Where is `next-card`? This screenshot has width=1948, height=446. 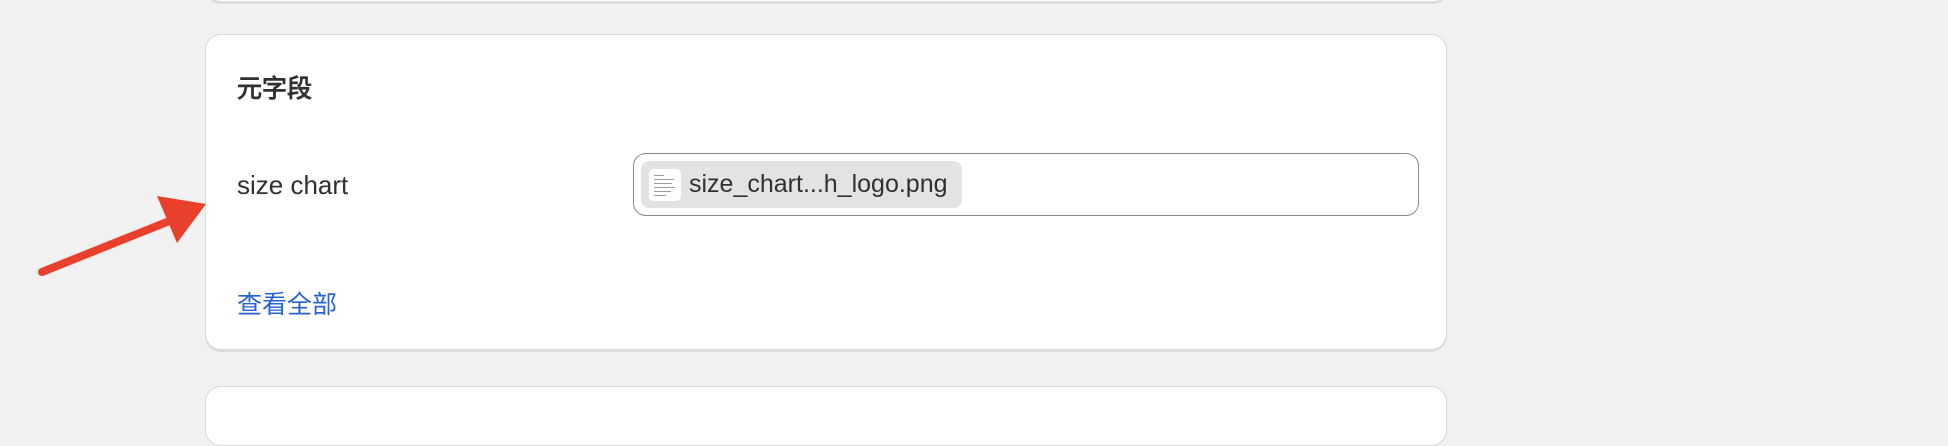
next-card is located at coordinates (826, 416).